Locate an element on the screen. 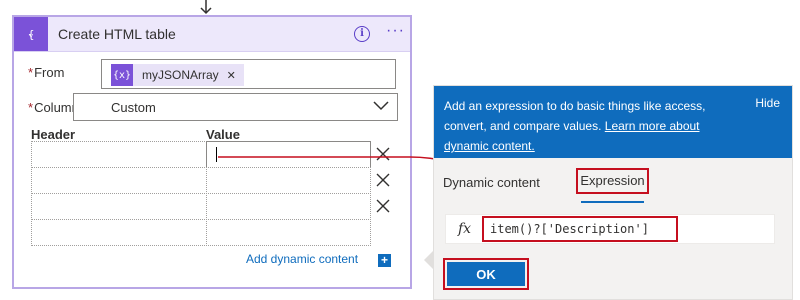 This screenshot has height=300, width=800. text-caret is located at coordinates (216, 154).